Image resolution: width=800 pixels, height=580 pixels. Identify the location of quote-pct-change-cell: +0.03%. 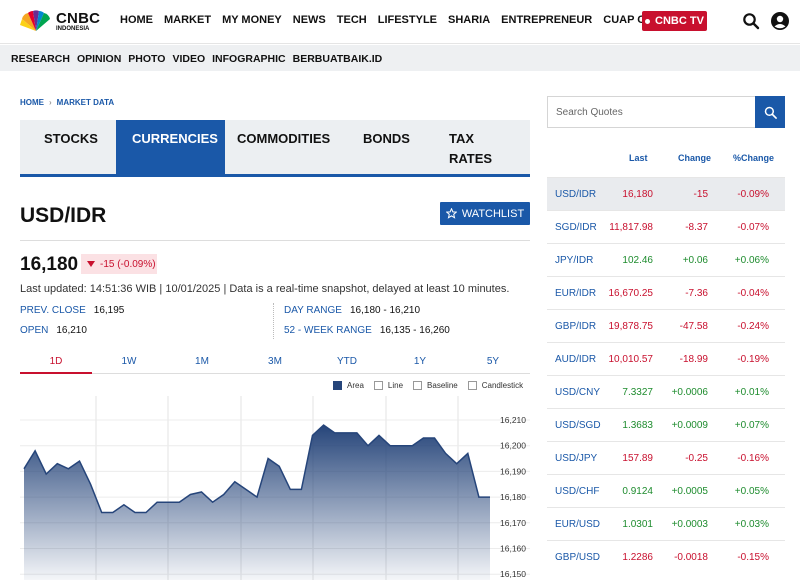
(751, 524).